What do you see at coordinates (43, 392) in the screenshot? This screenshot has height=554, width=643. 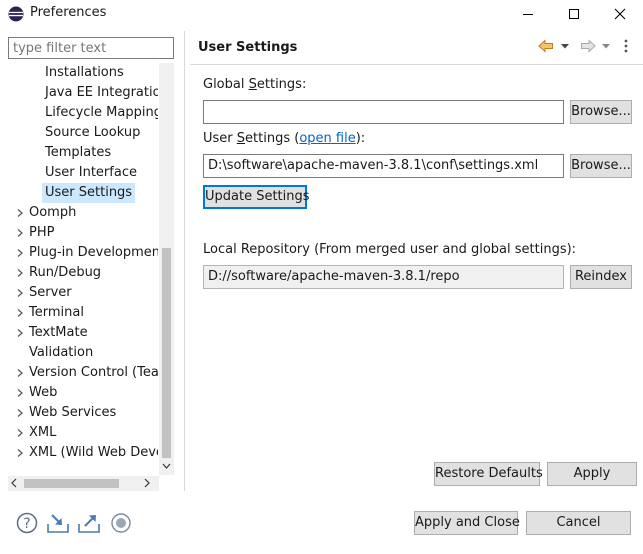 I see `tree-item-label: Web` at bounding box center [43, 392].